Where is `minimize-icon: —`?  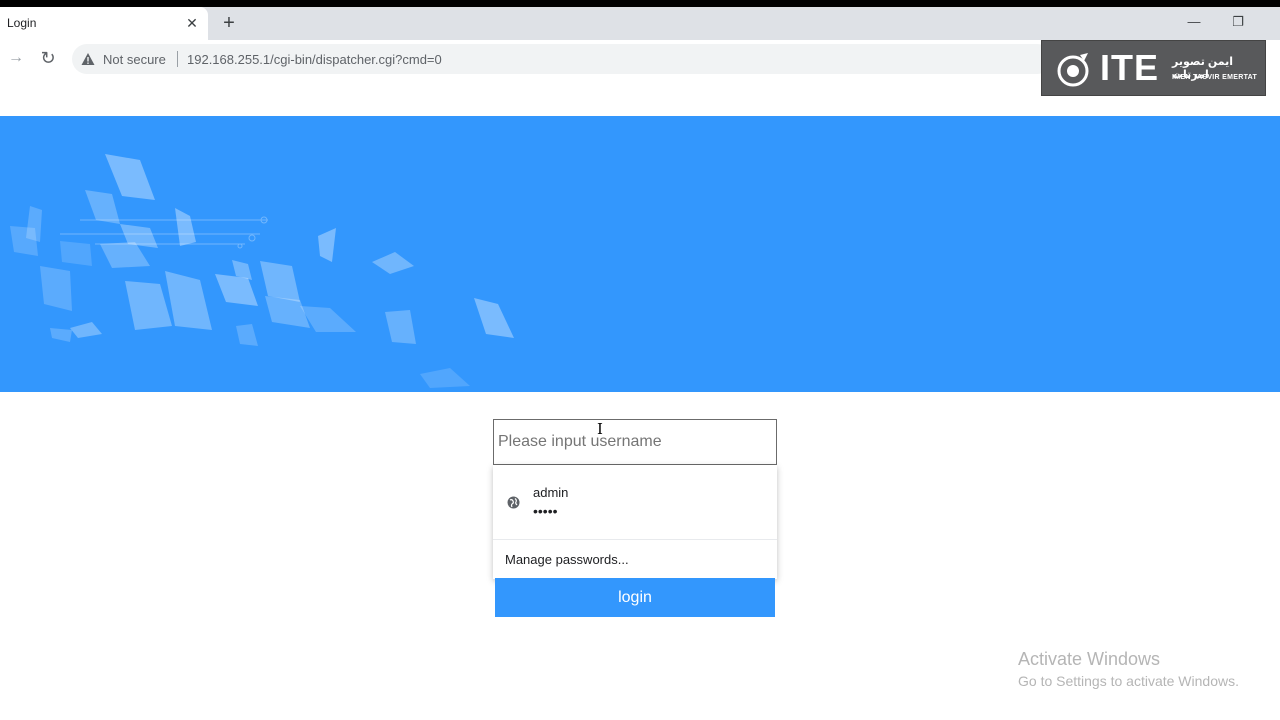 minimize-icon: — is located at coordinates (1194, 22).